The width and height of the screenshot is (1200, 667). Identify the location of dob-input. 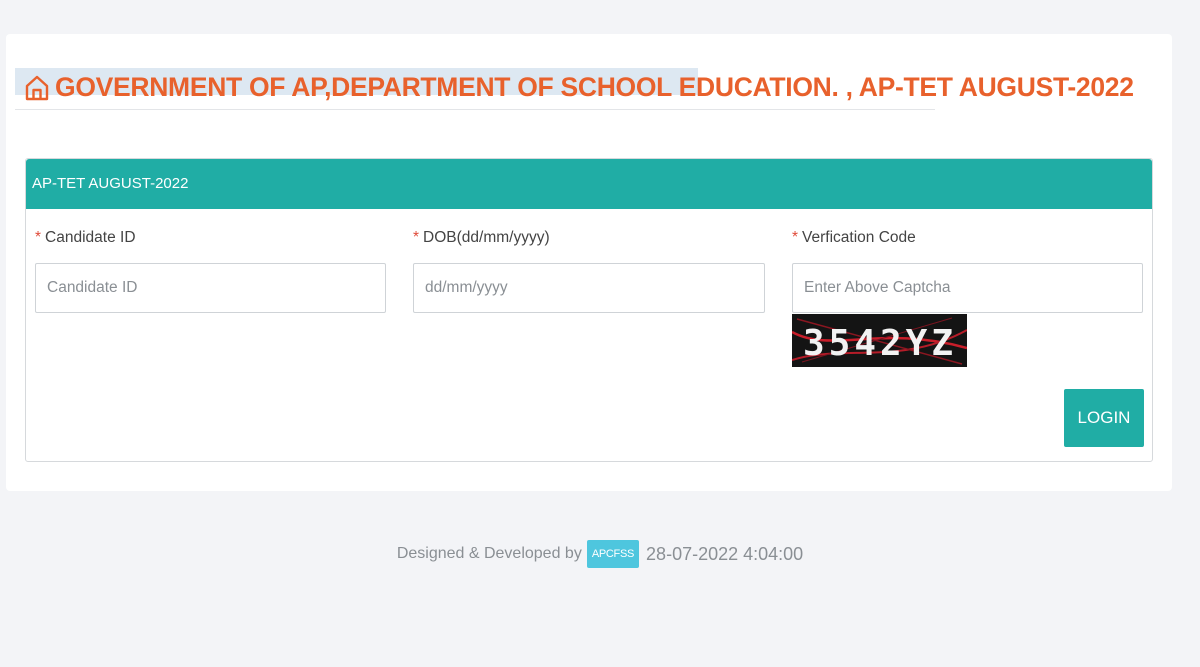
(589, 288).